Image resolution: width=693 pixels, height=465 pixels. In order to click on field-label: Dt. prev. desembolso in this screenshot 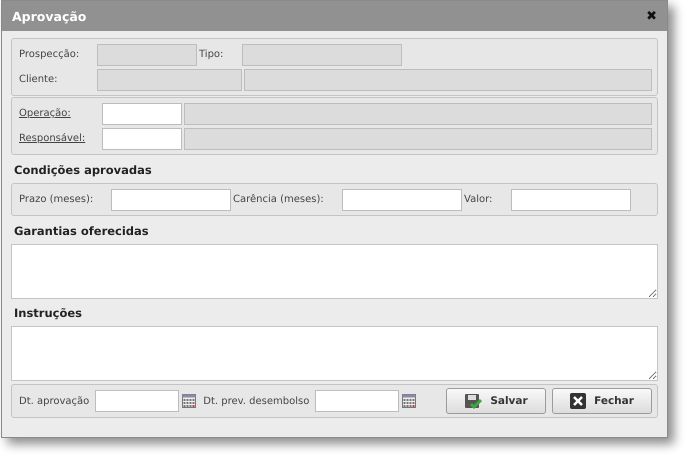, I will do `click(256, 401)`.